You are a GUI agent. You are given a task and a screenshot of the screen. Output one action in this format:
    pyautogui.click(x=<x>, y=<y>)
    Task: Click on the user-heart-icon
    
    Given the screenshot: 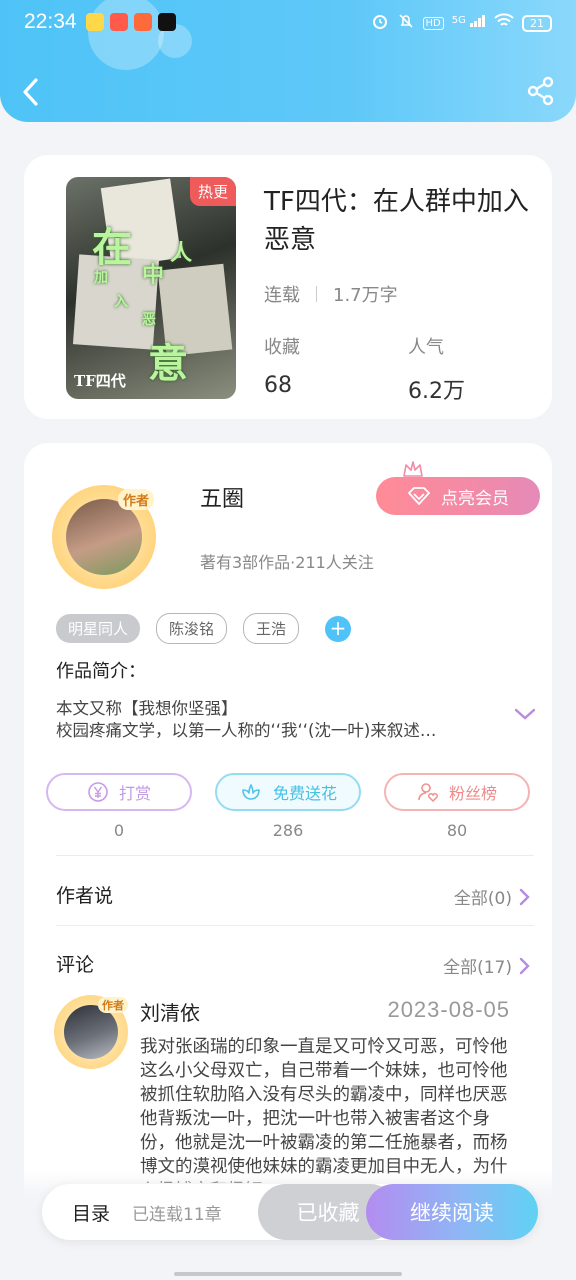 What is the action you would take?
    pyautogui.click(x=428, y=793)
    